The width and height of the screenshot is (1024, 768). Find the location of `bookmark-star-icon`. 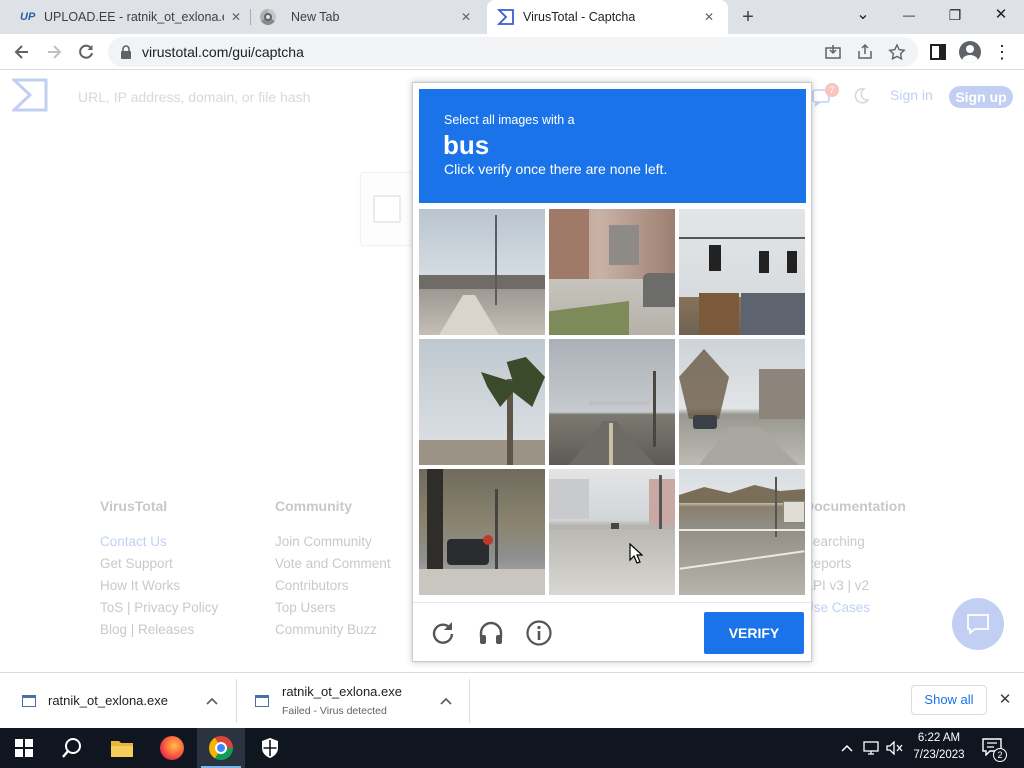

bookmark-star-icon is located at coordinates (897, 52).